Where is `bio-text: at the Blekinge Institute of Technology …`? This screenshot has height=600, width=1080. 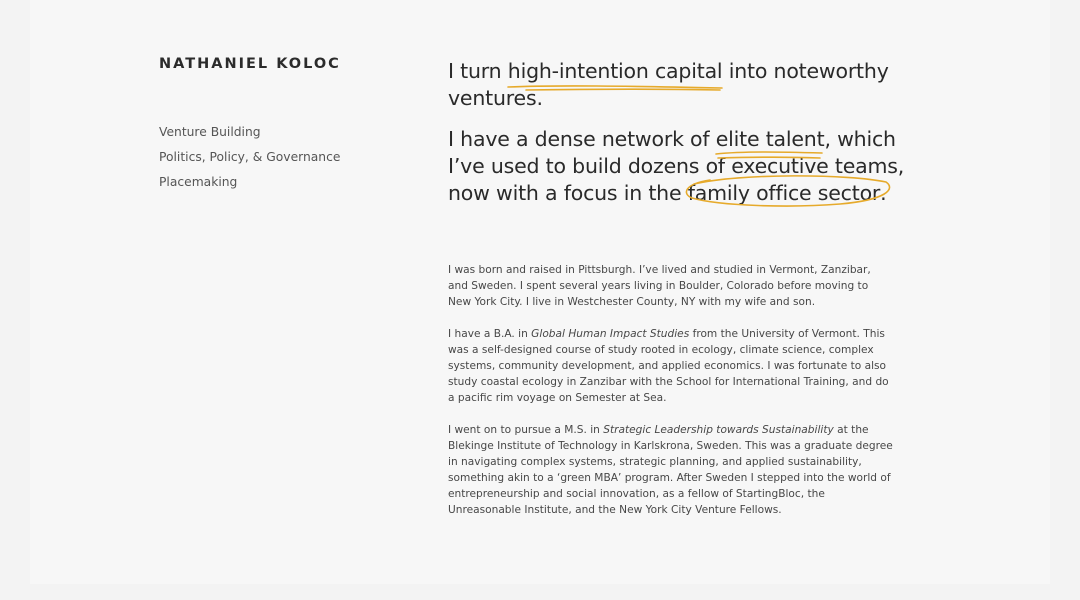
bio-text: at the Blekinge Institute of Technology … is located at coordinates (670, 470).